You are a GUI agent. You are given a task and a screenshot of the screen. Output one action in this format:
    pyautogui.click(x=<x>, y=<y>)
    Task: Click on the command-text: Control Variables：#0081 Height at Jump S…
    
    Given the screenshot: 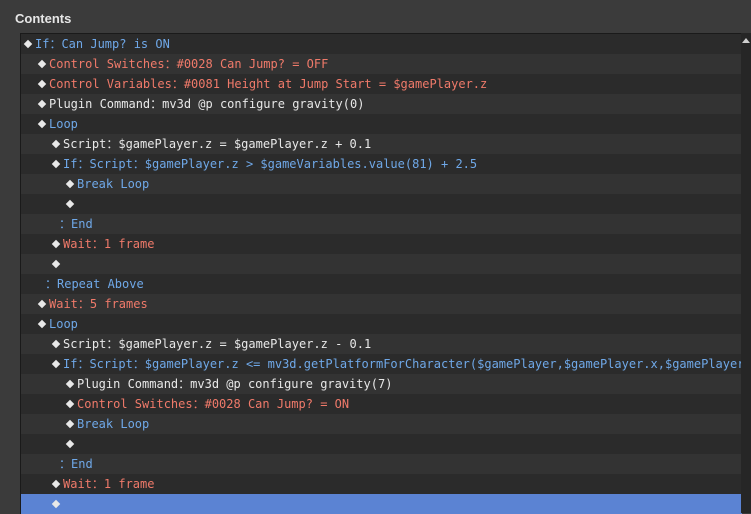 What is the action you would take?
    pyautogui.click(x=268, y=84)
    